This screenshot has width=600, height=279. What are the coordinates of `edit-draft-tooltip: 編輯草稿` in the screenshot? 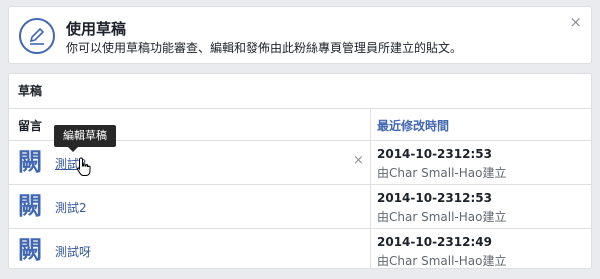 It's located at (85, 138).